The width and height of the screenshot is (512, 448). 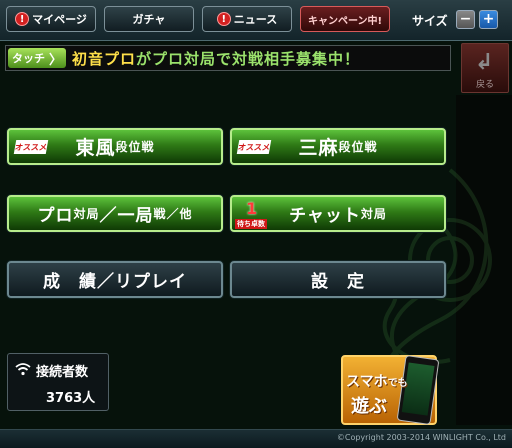 What do you see at coordinates (59, 19) in the screenshot?
I see `mypage-label: マイページ` at bounding box center [59, 19].